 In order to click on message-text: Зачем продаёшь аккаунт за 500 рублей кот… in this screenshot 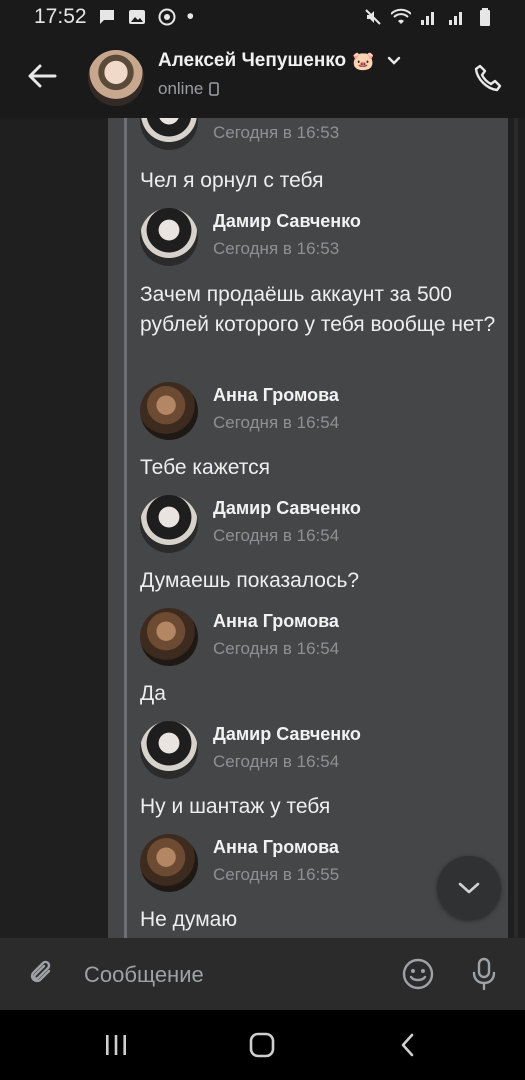, I will do `click(318, 309)`.